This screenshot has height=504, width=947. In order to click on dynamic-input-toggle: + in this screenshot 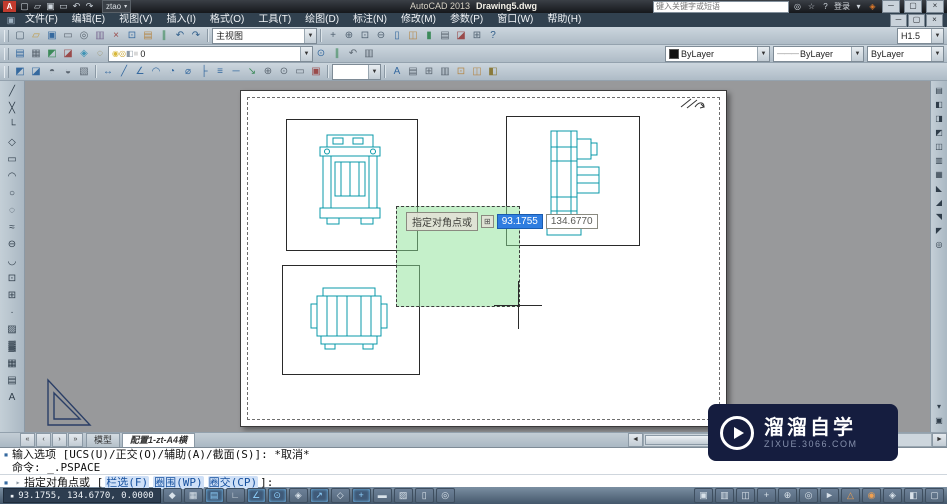, I will do `click(361, 495)`.